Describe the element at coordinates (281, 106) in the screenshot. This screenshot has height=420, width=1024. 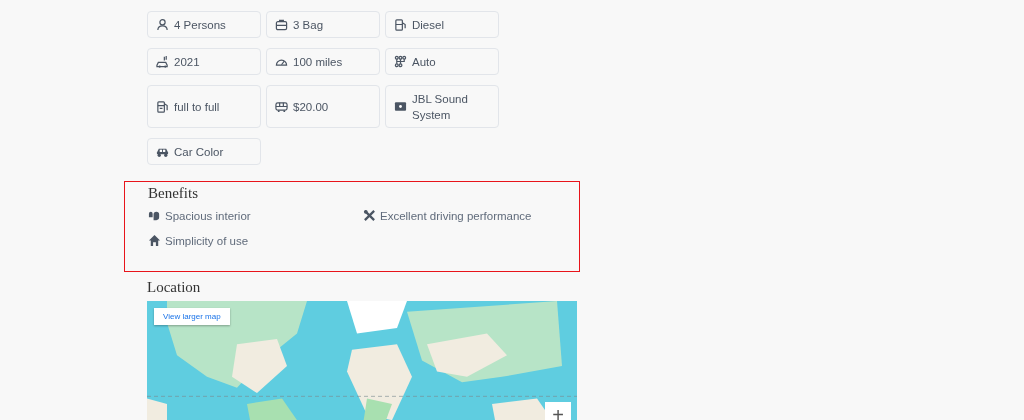
I see `bus-icon` at that location.